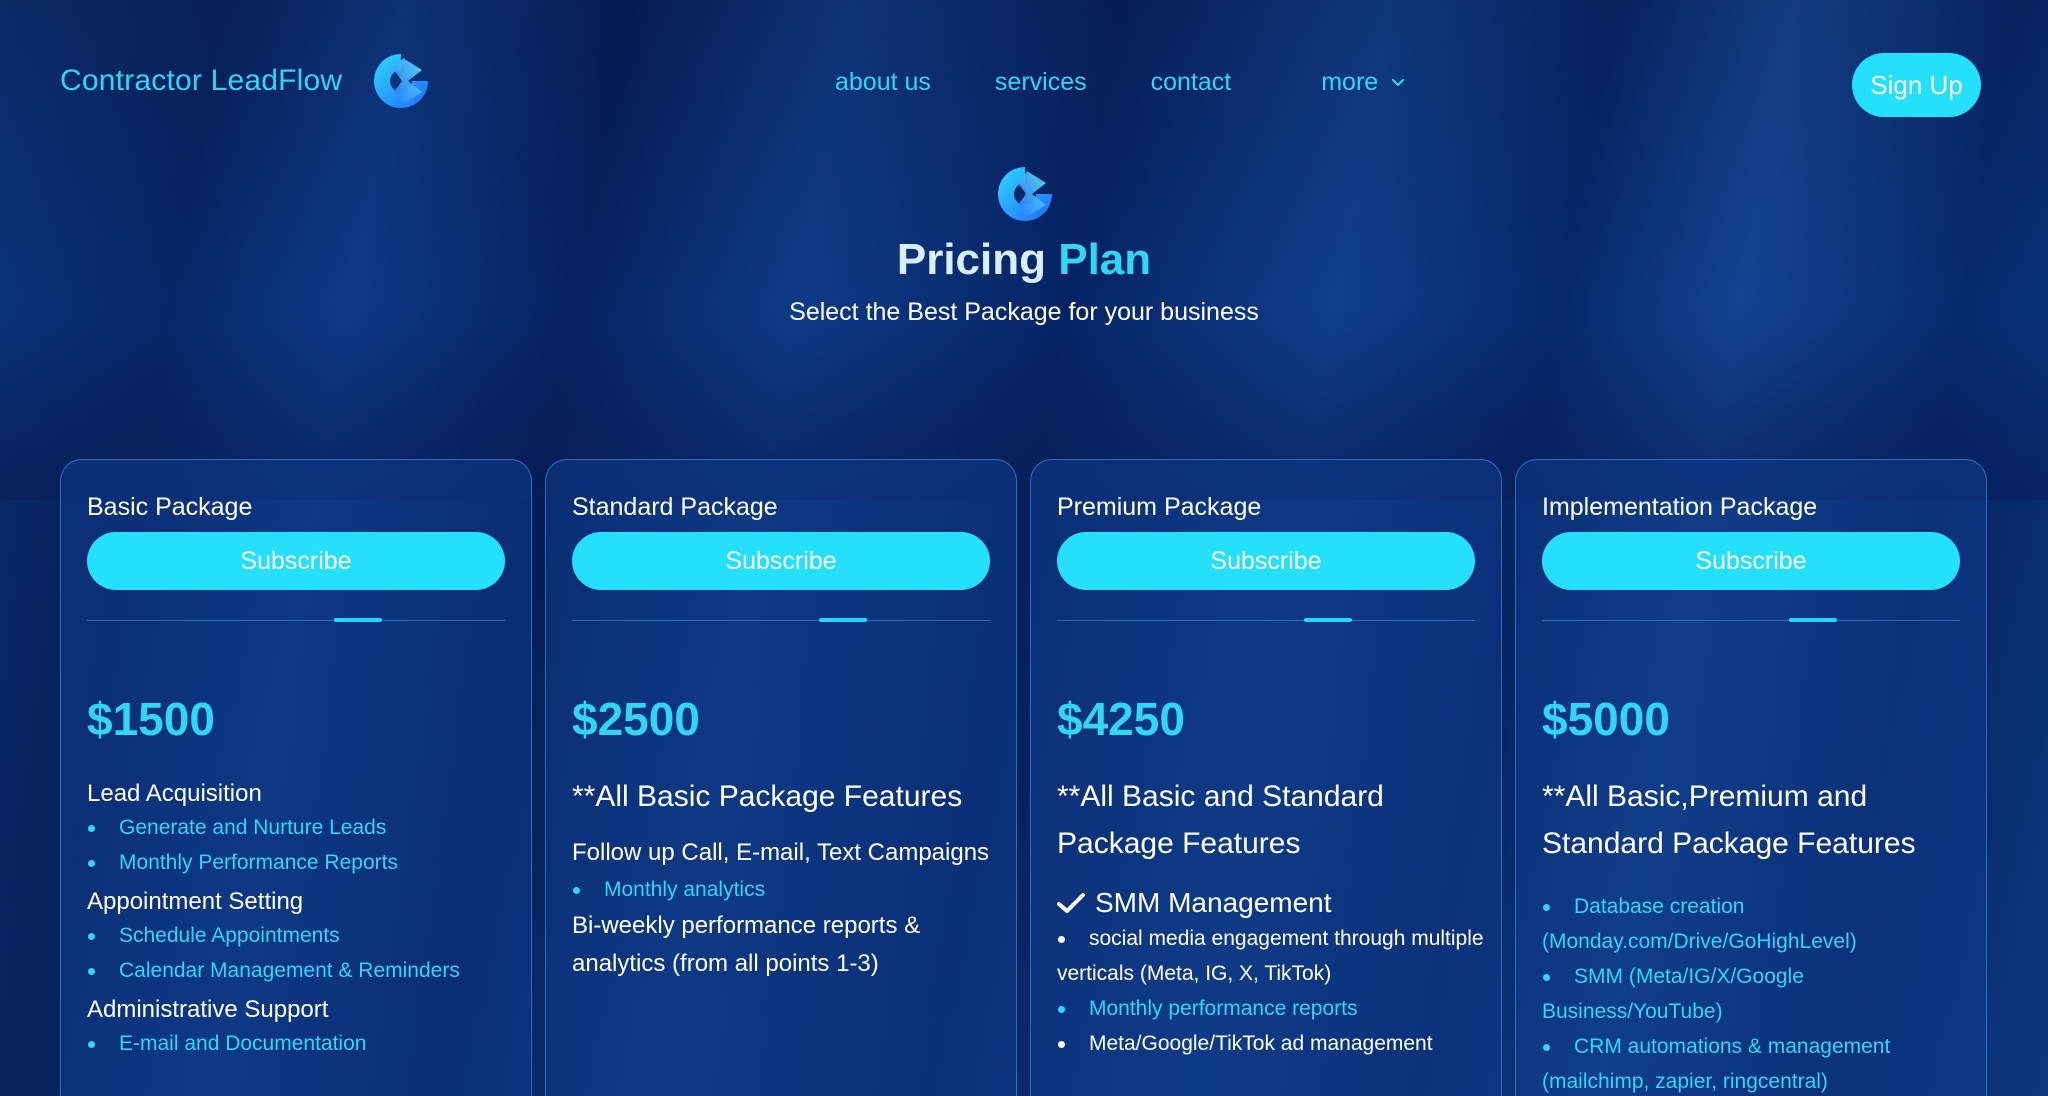 This screenshot has width=2048, height=1096. What do you see at coordinates (1680, 507) in the screenshot?
I see `card-title: Implementation Package` at bounding box center [1680, 507].